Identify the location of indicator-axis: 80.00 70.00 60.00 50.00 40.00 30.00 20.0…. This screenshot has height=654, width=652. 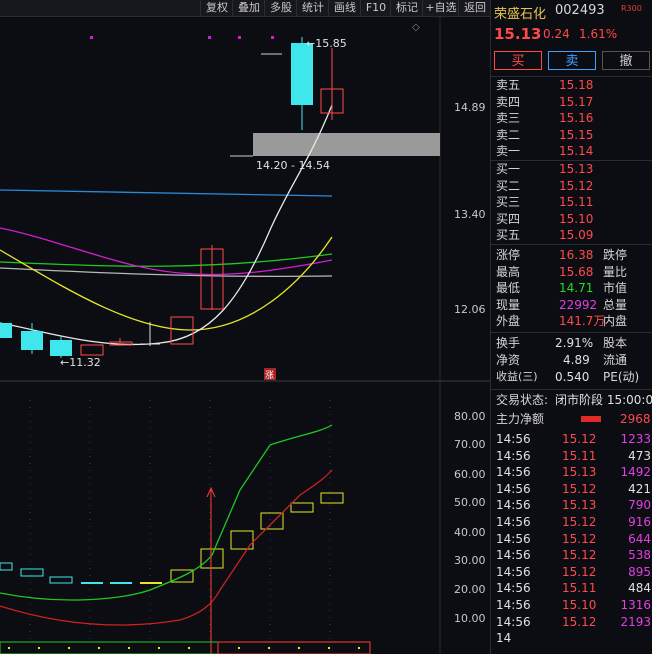
(470, 517).